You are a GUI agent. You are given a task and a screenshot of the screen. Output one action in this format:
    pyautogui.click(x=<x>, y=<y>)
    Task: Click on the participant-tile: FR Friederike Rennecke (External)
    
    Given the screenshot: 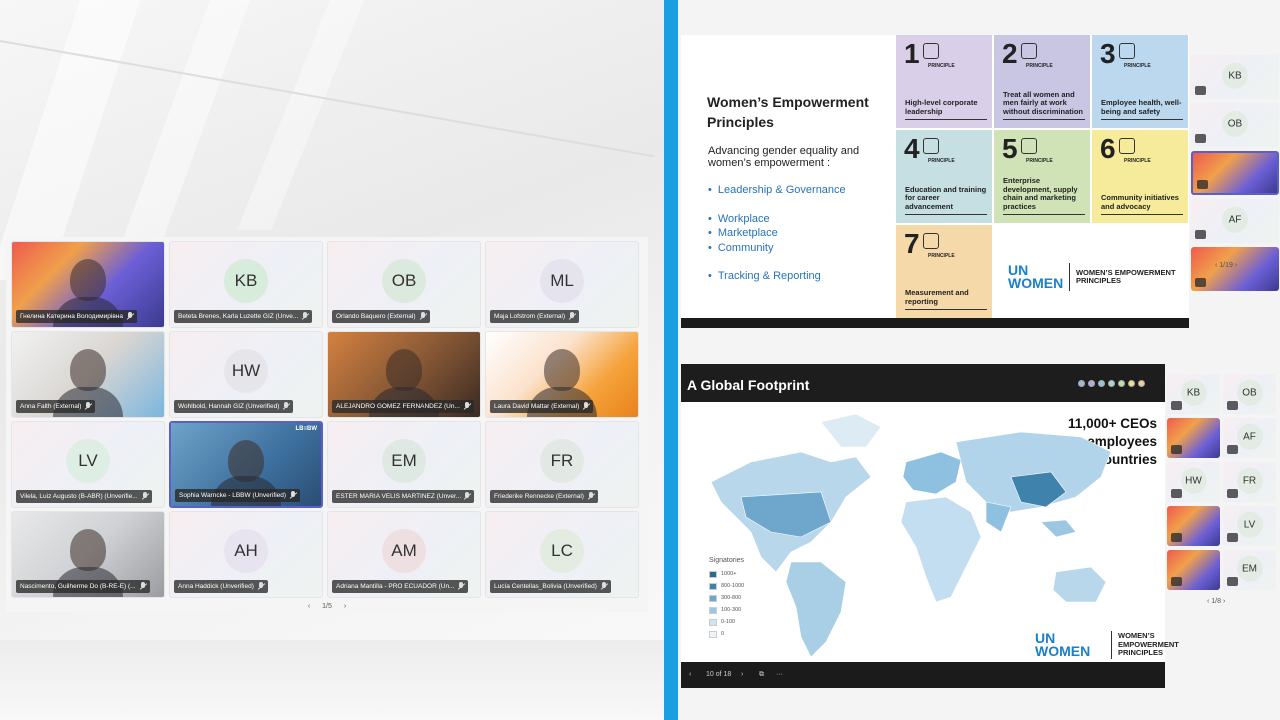 What is the action you would take?
    pyautogui.click(x=562, y=464)
    